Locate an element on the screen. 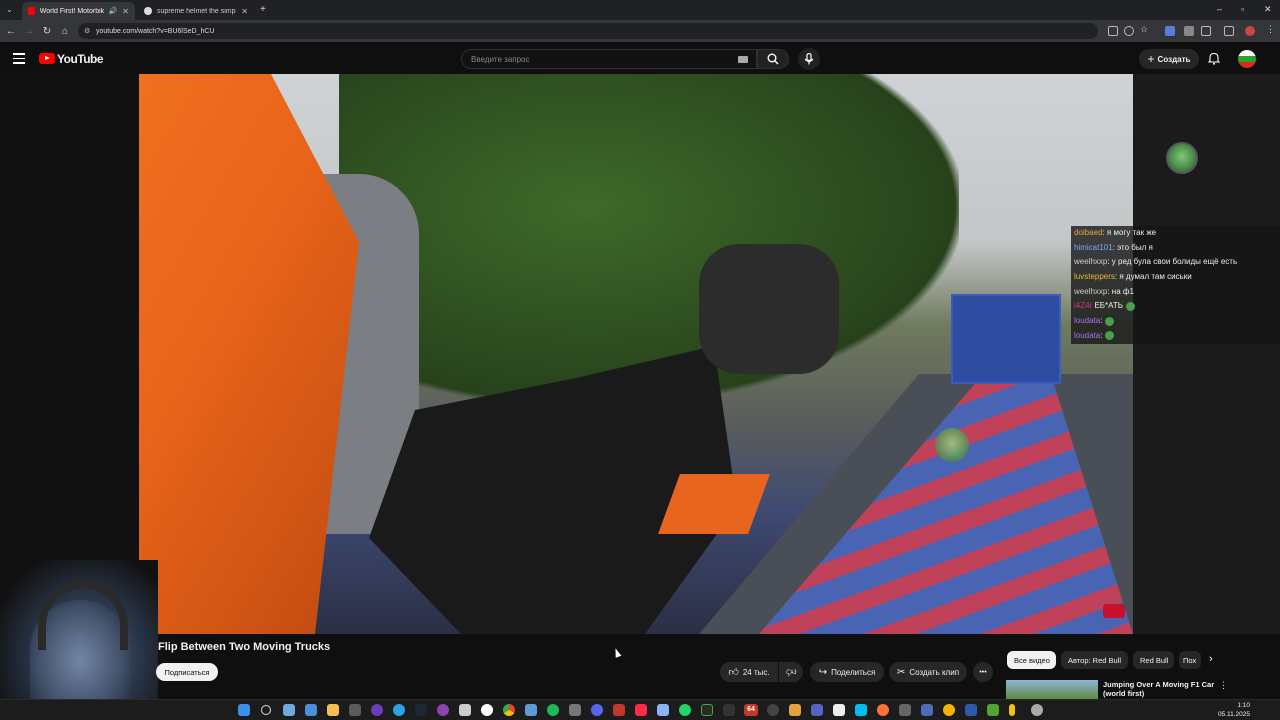 This screenshot has height=720, width=1280. dislike-button: 👍︎ is located at coordinates (791, 672).